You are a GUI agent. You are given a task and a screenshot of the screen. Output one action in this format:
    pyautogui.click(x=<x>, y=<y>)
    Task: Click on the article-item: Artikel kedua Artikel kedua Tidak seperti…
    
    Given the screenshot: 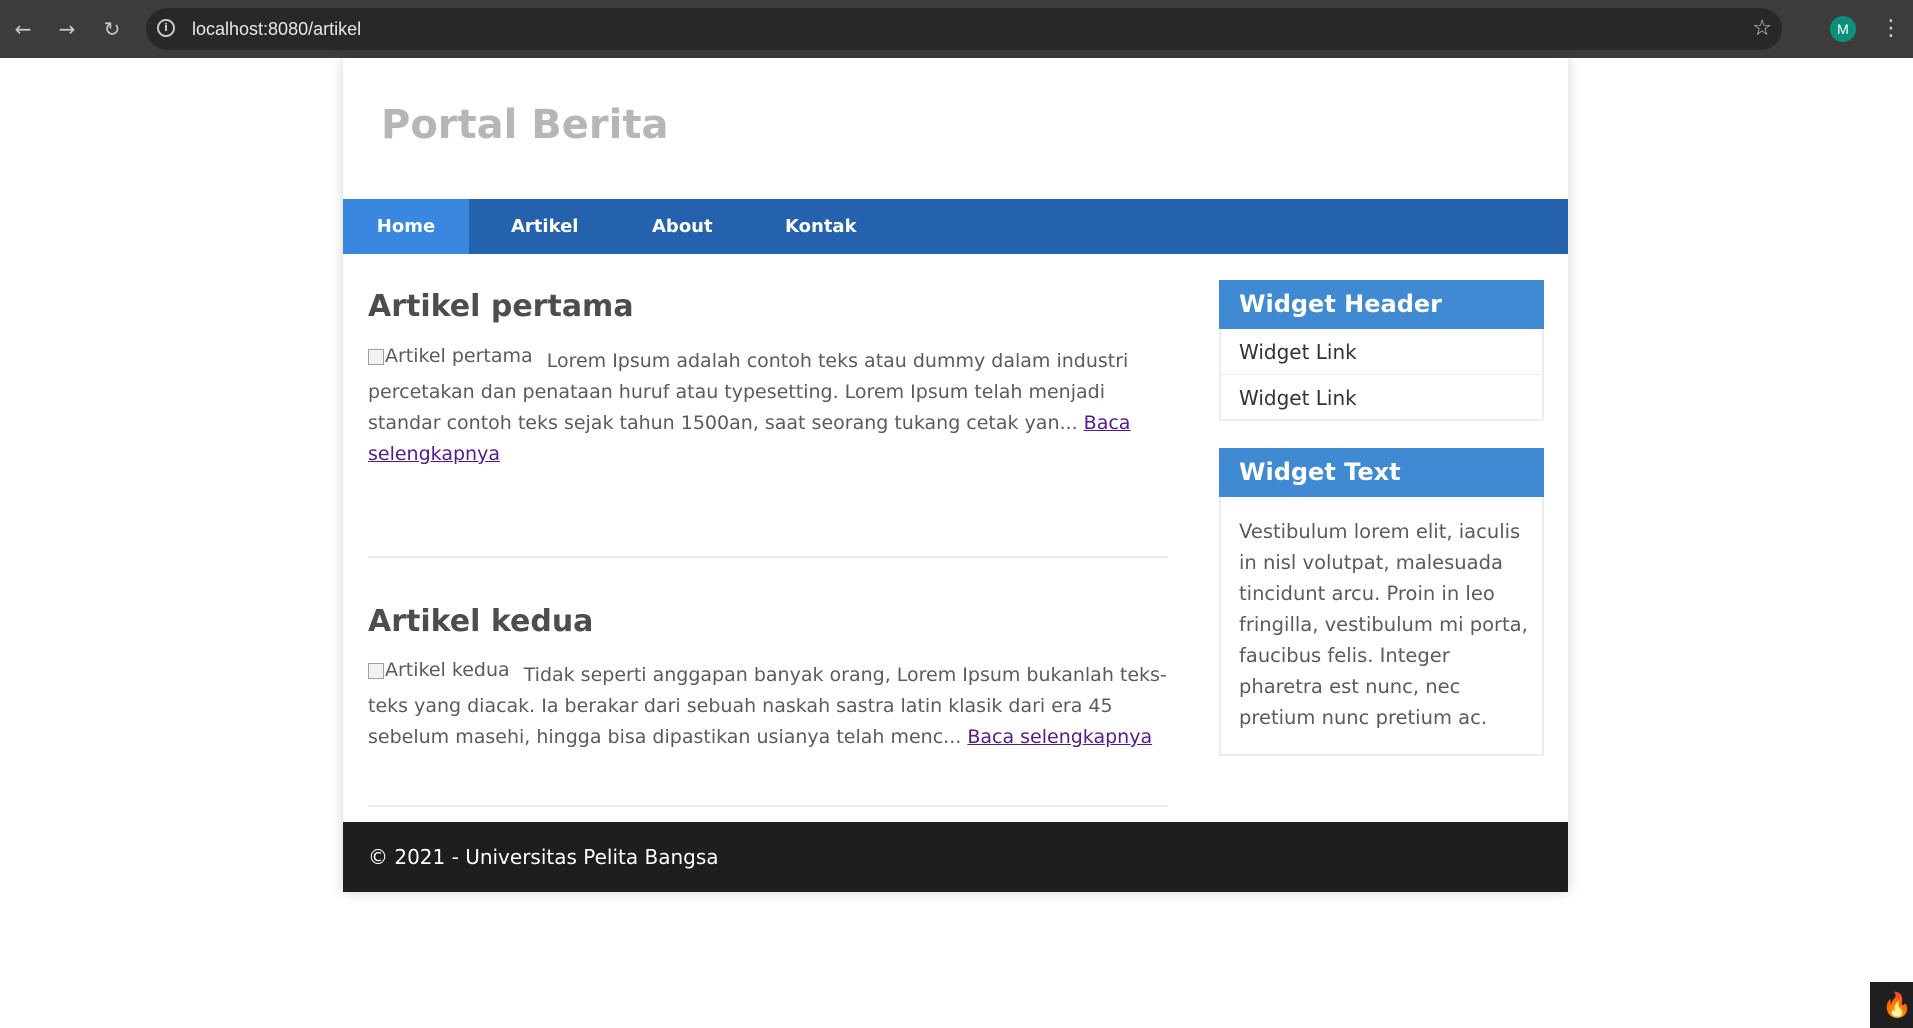 What is the action you would take?
    pyautogui.click(x=768, y=681)
    